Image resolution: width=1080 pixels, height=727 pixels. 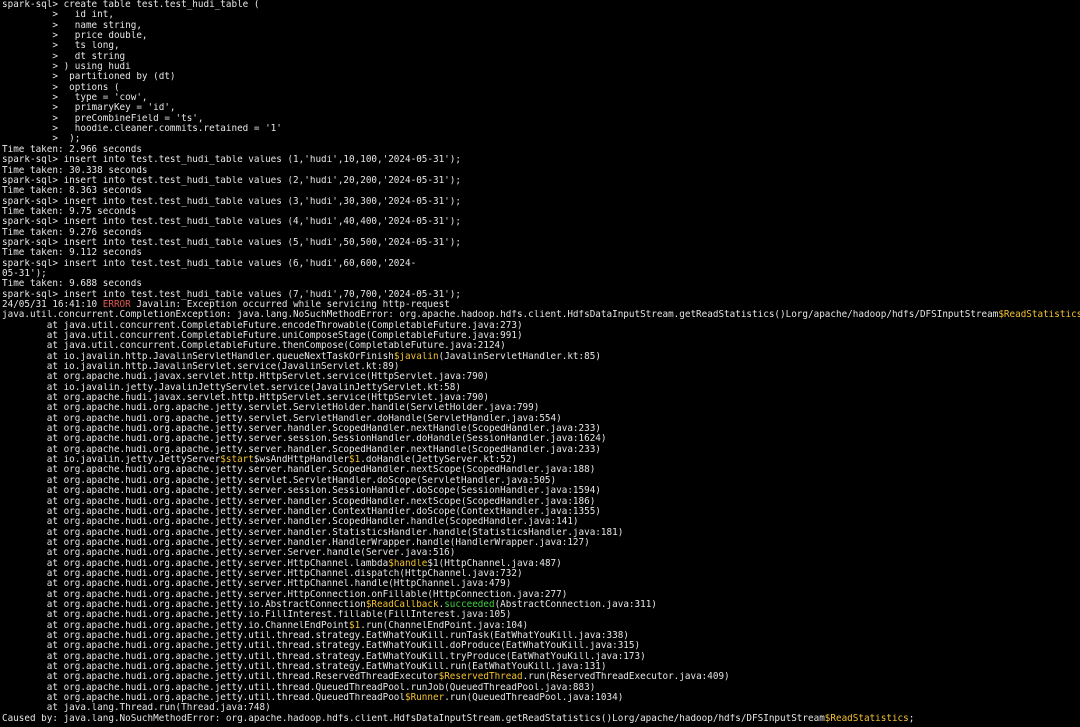 I want to click on terminal-line: > primaryKey = 'id',, so click(x=541, y=108).